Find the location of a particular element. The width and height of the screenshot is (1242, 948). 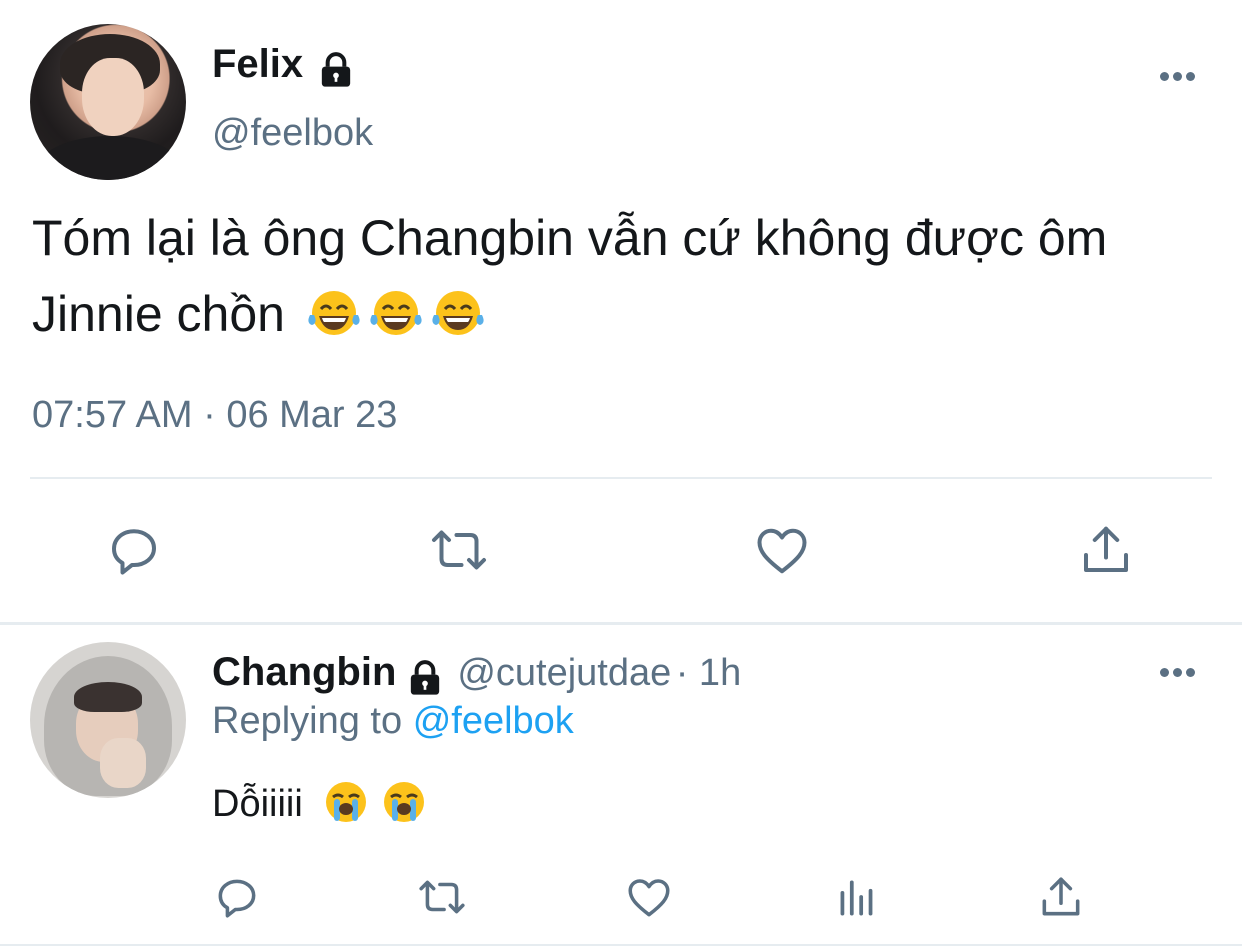

reply-body: Dỗiiiii is located at coordinates (257, 804).